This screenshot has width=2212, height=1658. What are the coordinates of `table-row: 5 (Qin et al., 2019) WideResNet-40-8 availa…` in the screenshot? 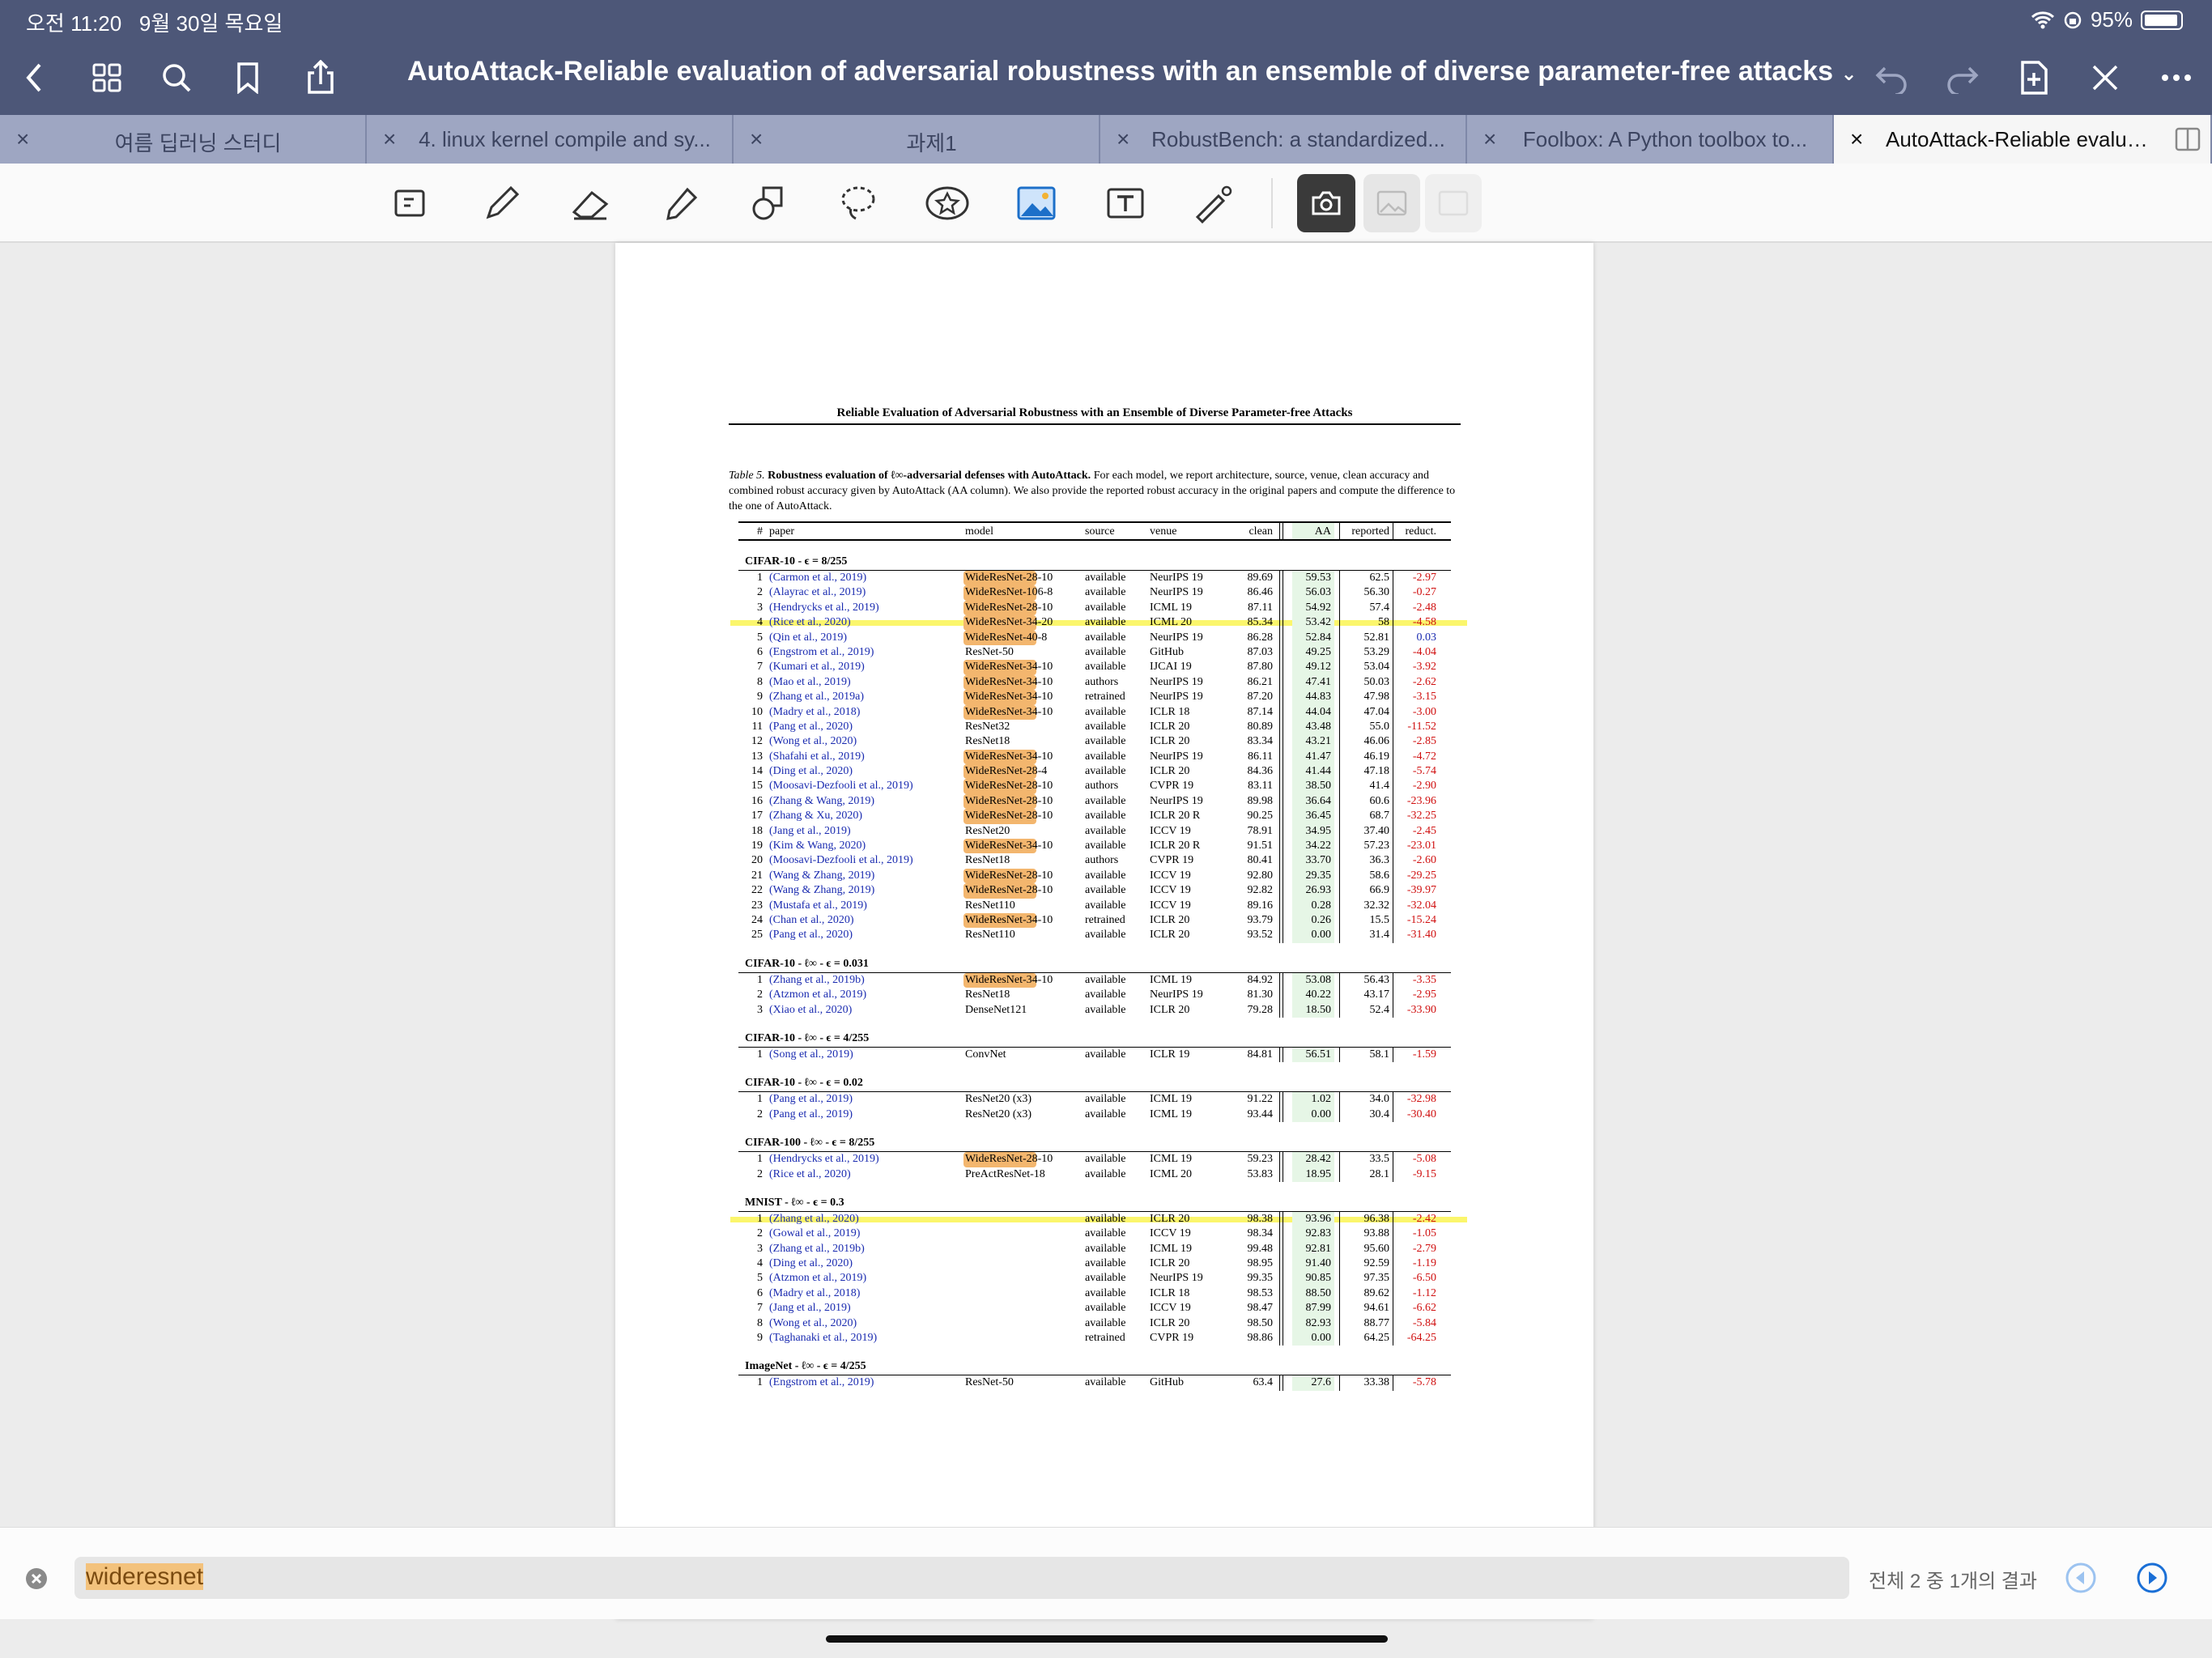 It's located at (1095, 637).